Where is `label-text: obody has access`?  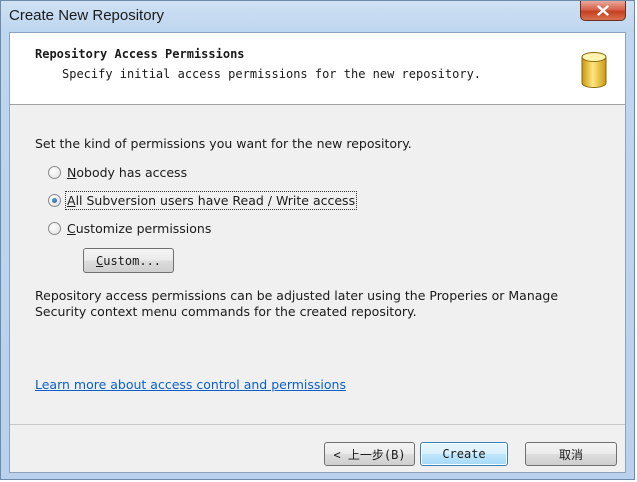
label-text: obody has access is located at coordinates (132, 172).